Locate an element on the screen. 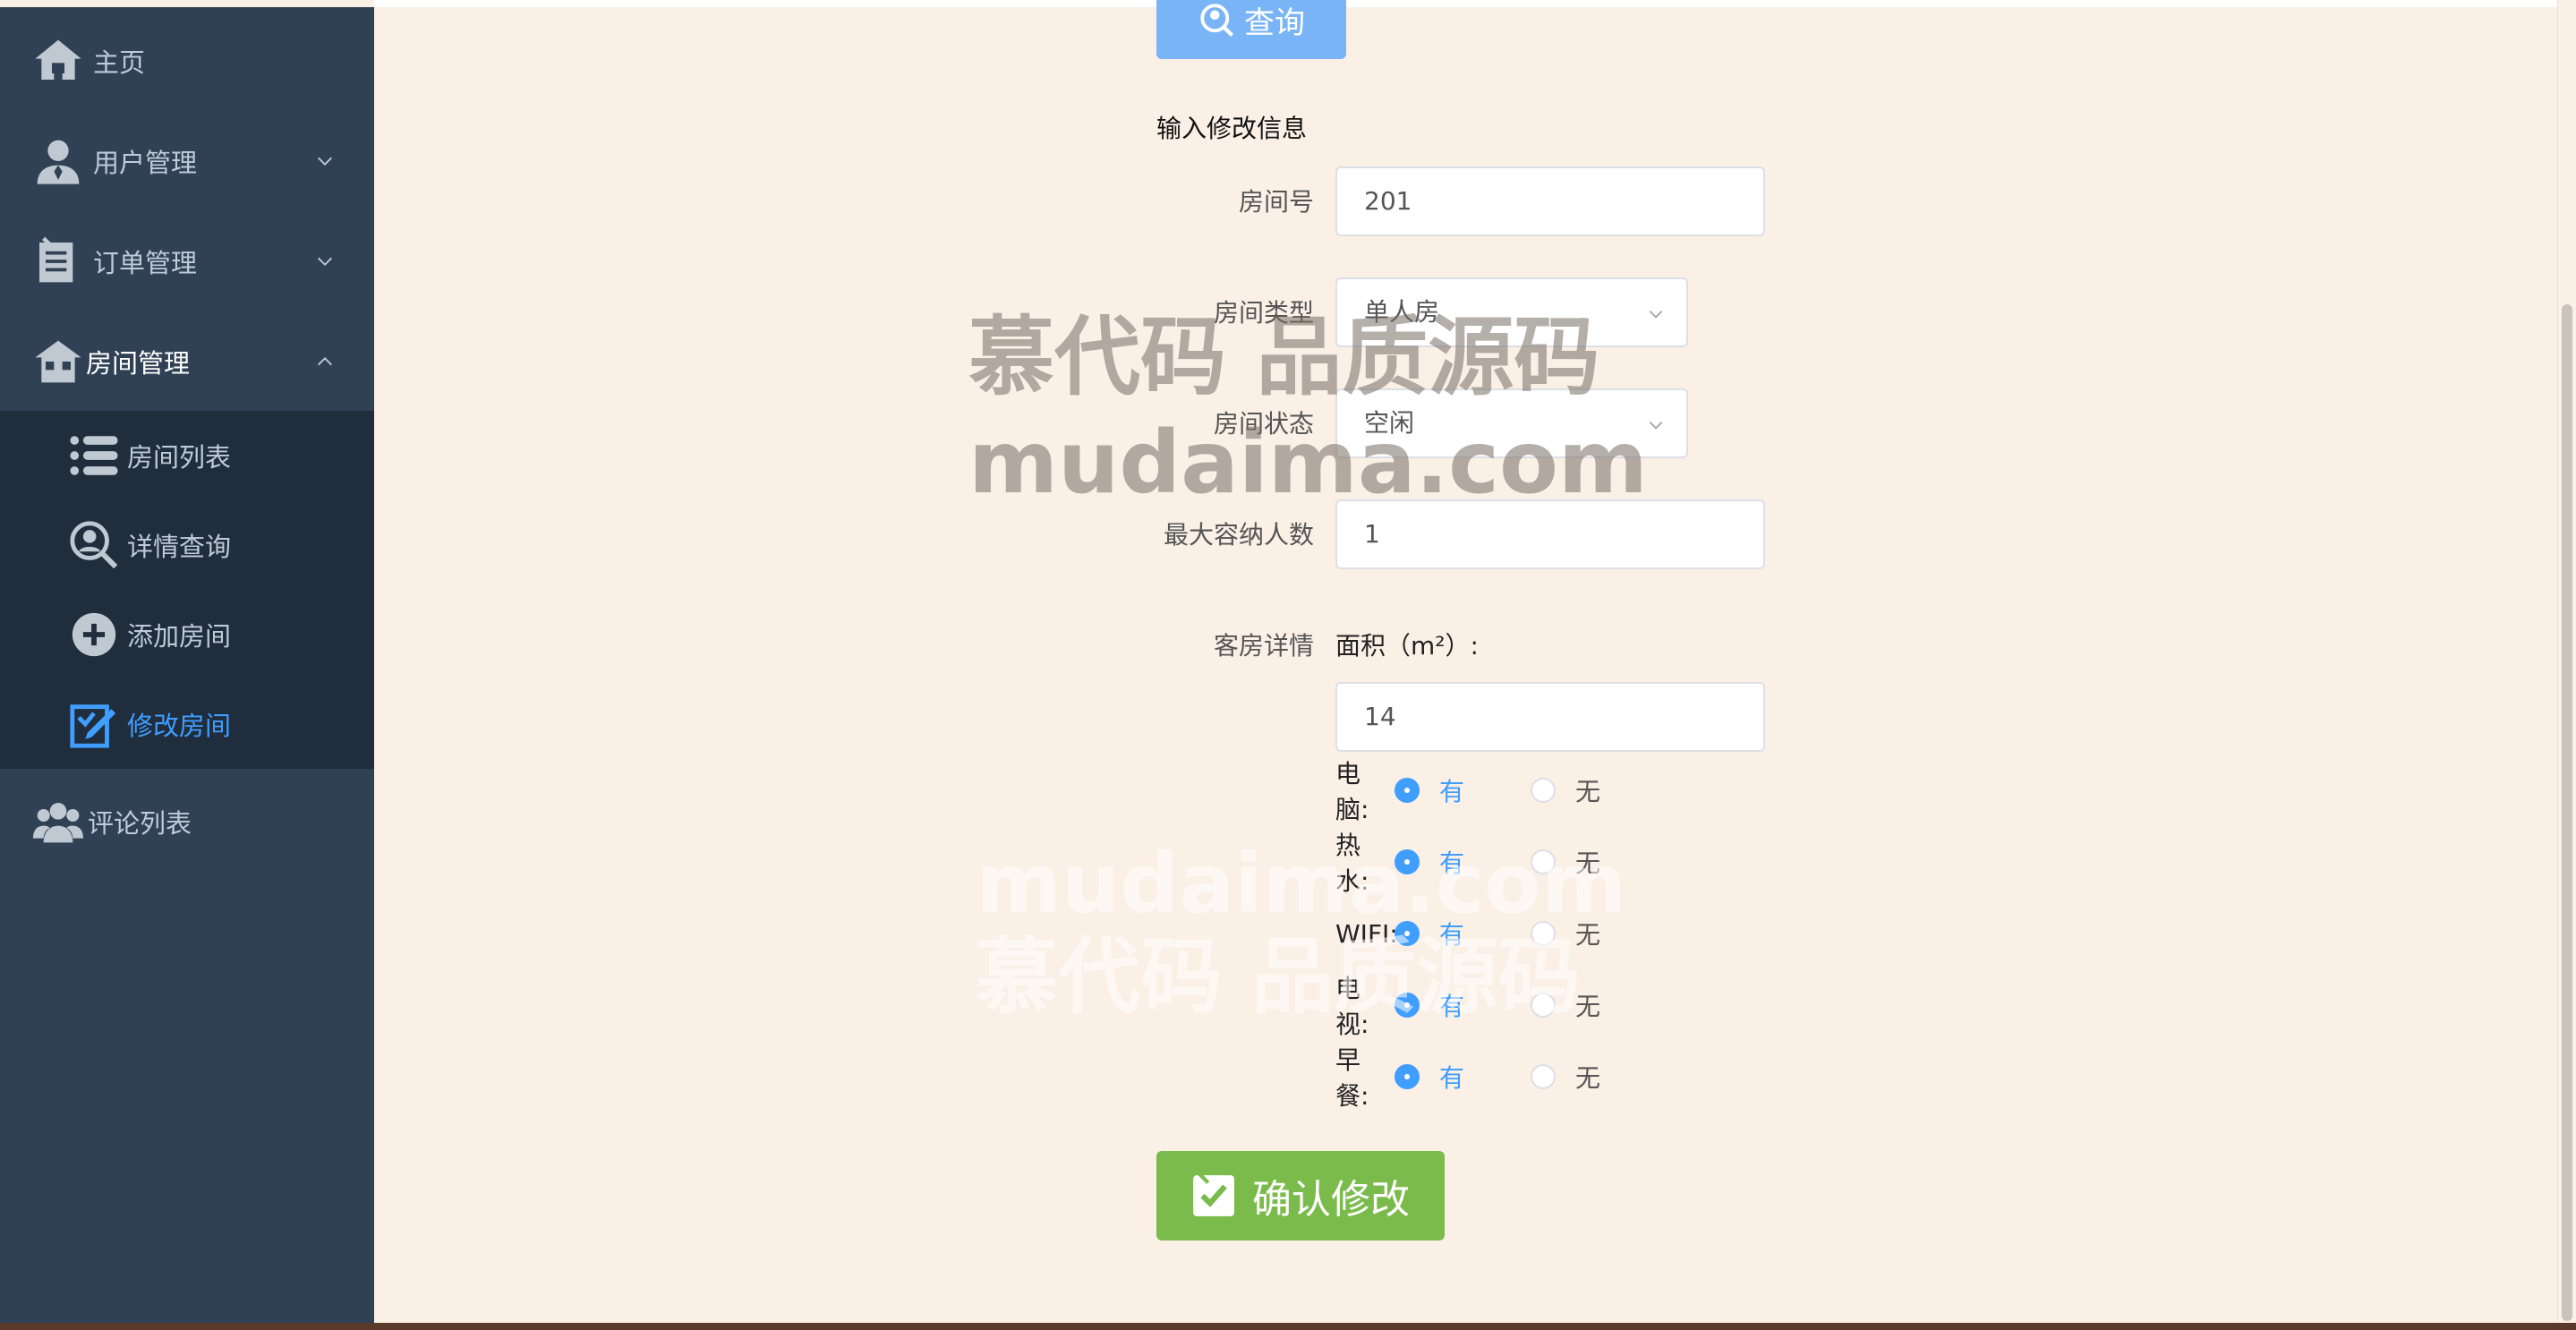 The width and height of the screenshot is (2576, 1330). radio-computer-no is located at coordinates (1543, 790).